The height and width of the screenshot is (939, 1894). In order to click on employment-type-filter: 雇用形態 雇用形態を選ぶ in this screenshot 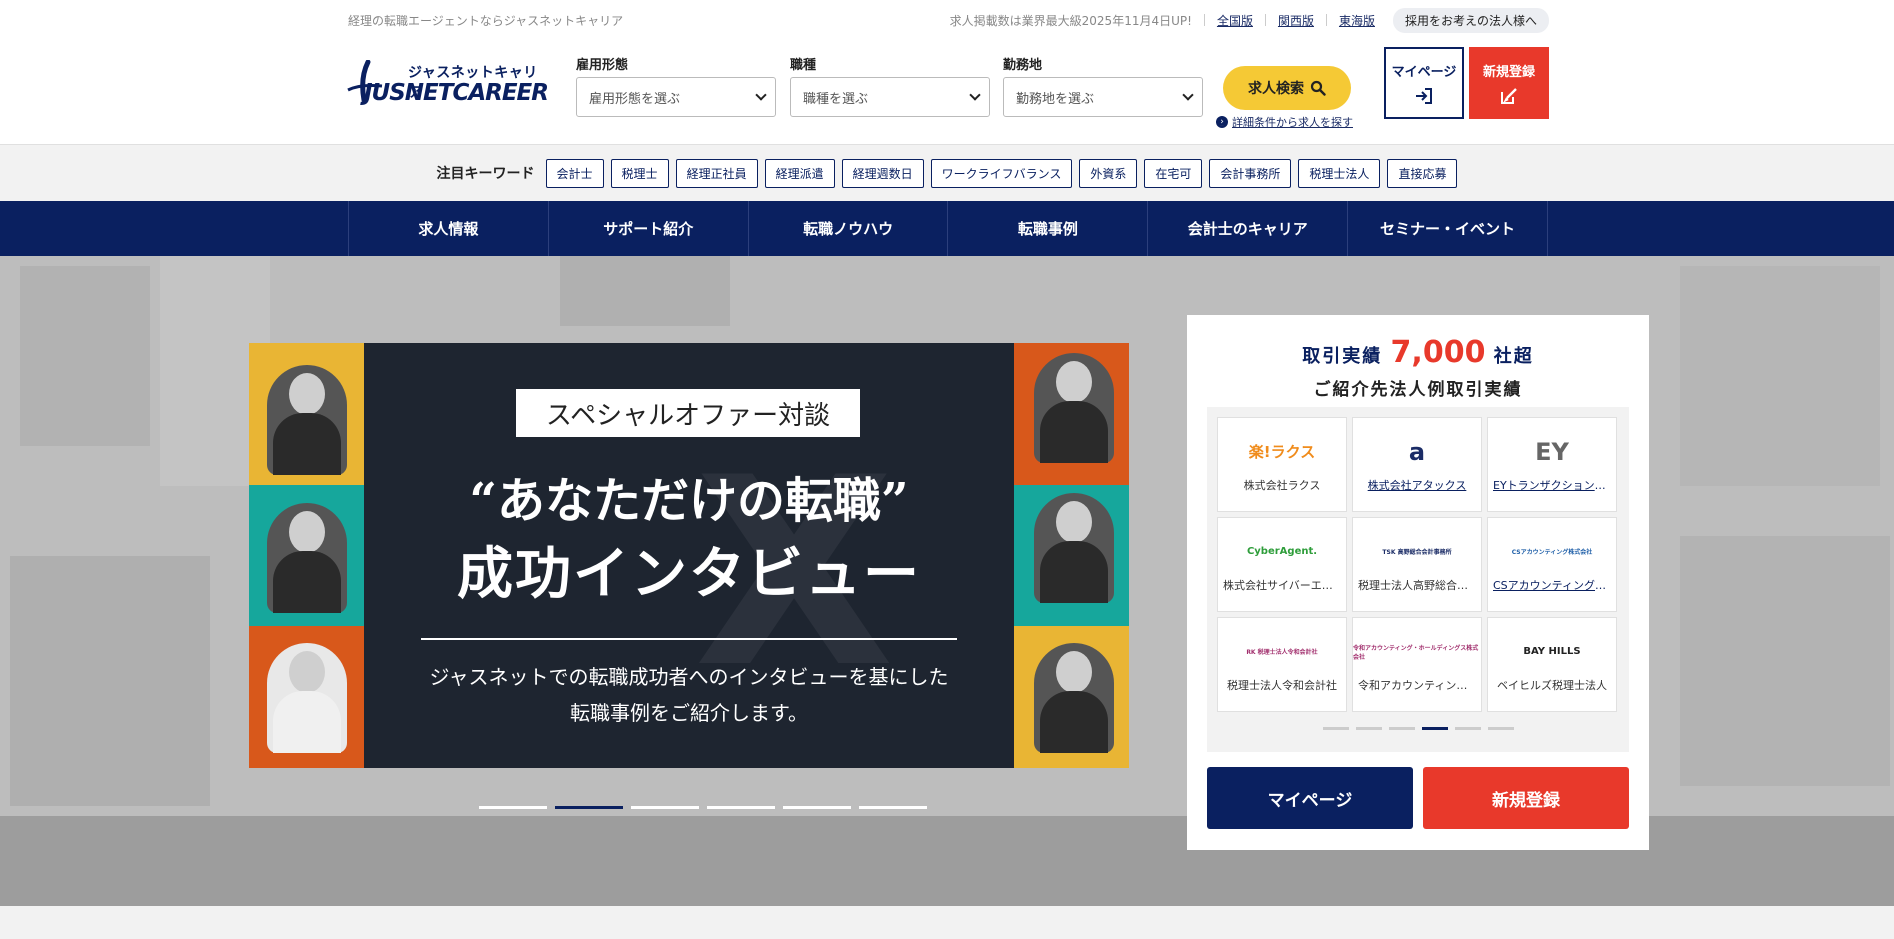, I will do `click(676, 85)`.